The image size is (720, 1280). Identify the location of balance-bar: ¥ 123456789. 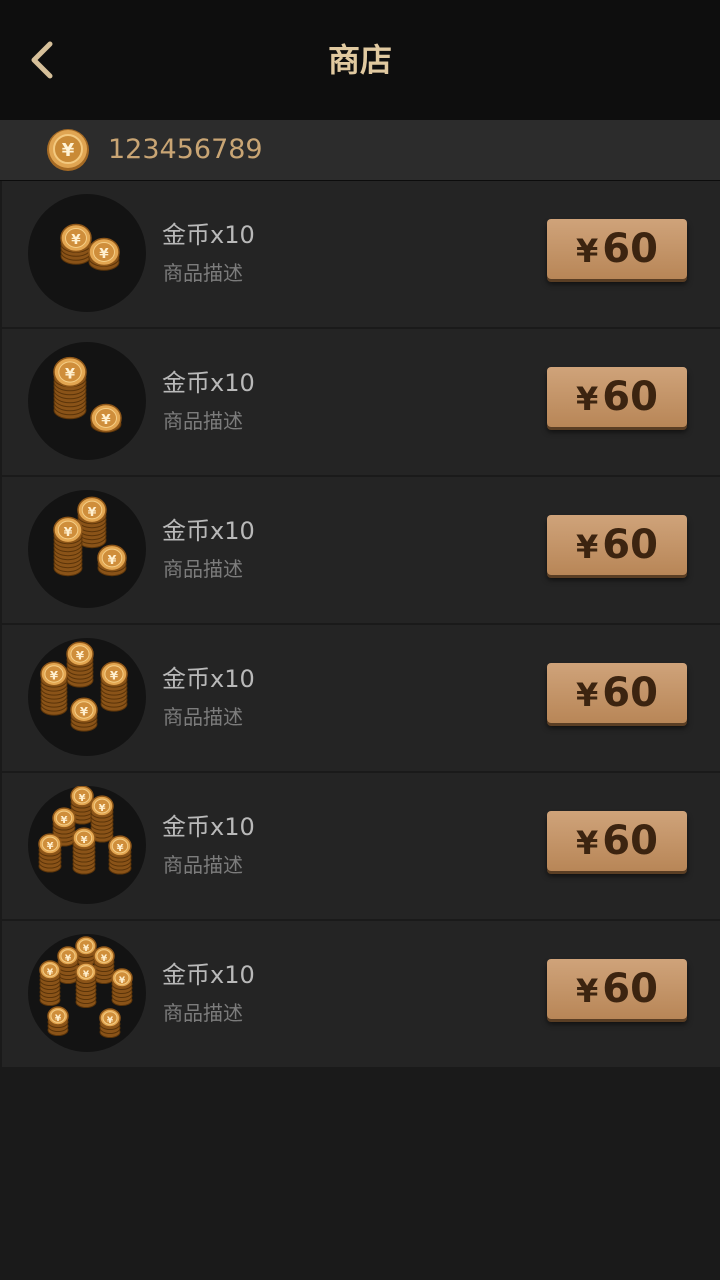
(360, 150).